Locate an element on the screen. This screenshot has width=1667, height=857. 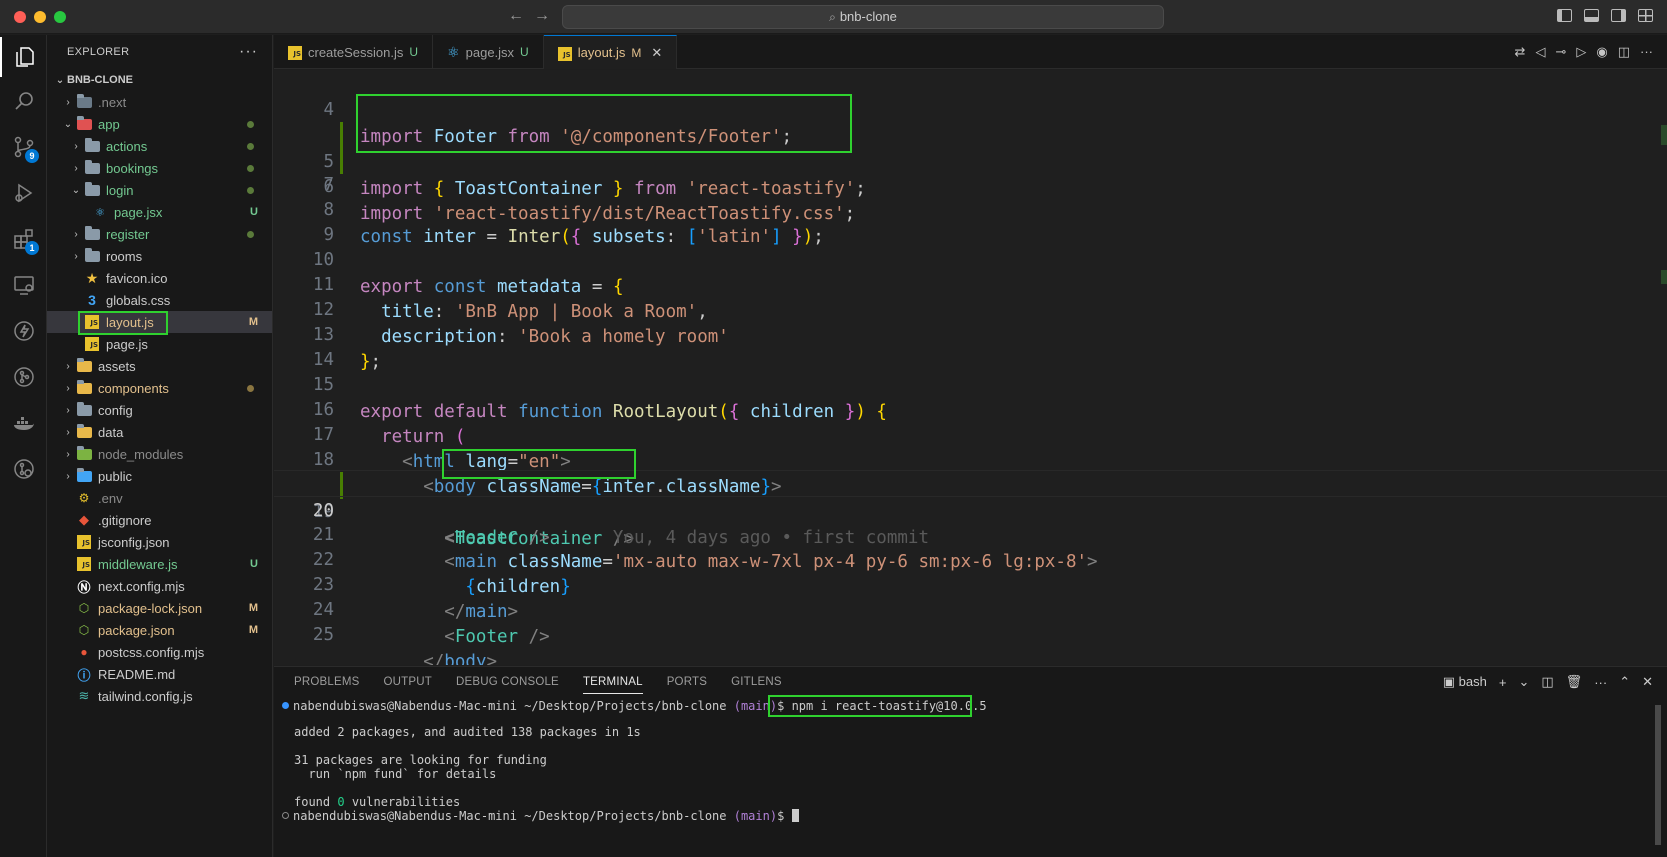
title-bar: ← → ⌕ bnb-clone is located at coordinates (833, 17).